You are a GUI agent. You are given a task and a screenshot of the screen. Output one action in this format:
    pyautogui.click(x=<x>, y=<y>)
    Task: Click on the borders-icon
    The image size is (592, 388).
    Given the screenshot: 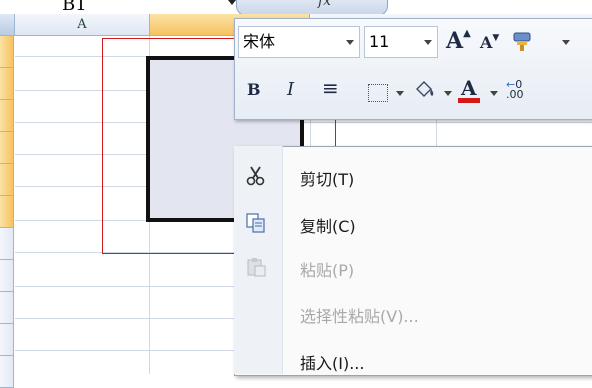 What is the action you would take?
    pyautogui.click(x=378, y=93)
    